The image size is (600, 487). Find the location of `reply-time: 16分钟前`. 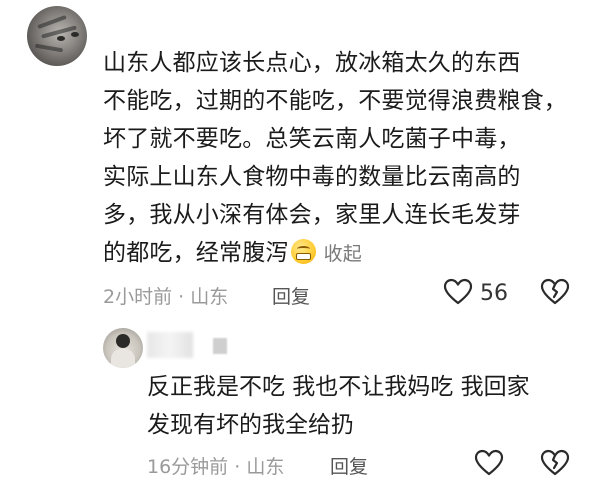

reply-time: 16分钟前 is located at coordinates (188, 467).